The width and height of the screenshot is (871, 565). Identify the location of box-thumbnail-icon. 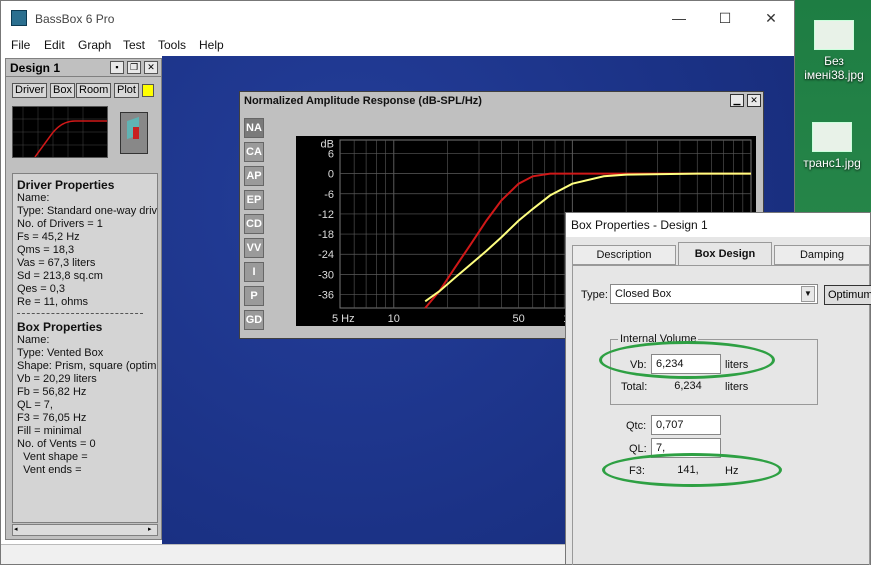
(134, 133).